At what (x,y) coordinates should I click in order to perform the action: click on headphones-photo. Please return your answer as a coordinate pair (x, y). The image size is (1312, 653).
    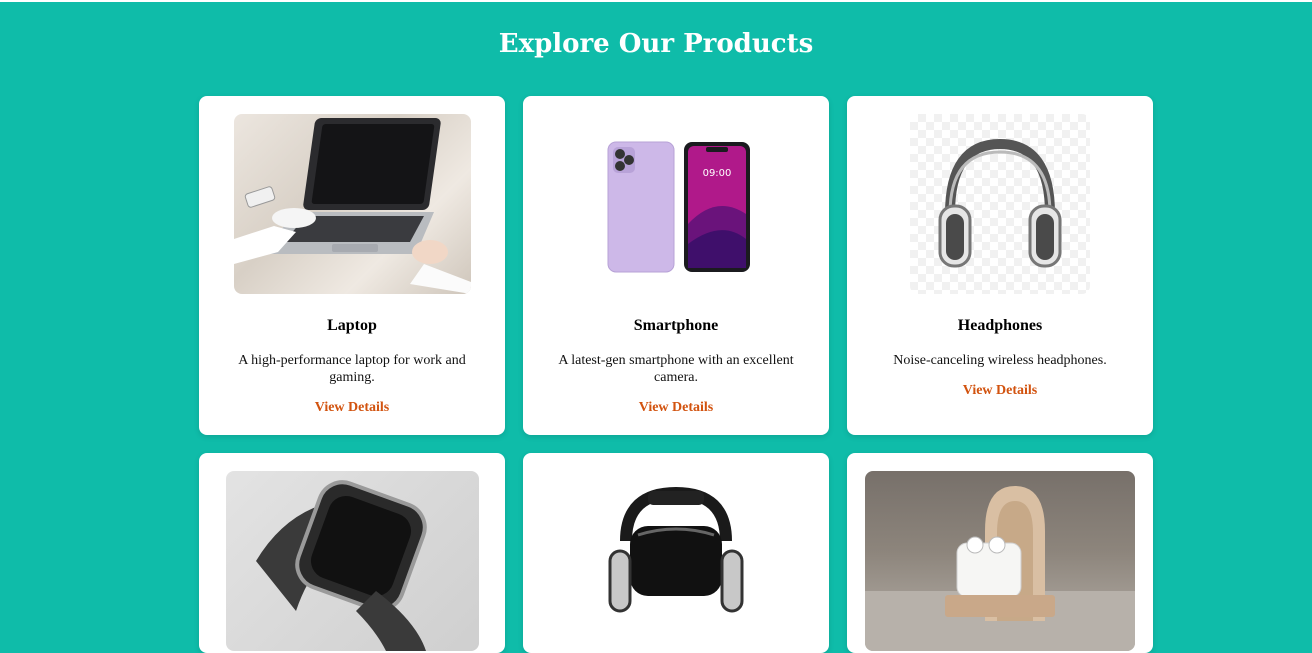
    Looking at the image, I should click on (1000, 204).